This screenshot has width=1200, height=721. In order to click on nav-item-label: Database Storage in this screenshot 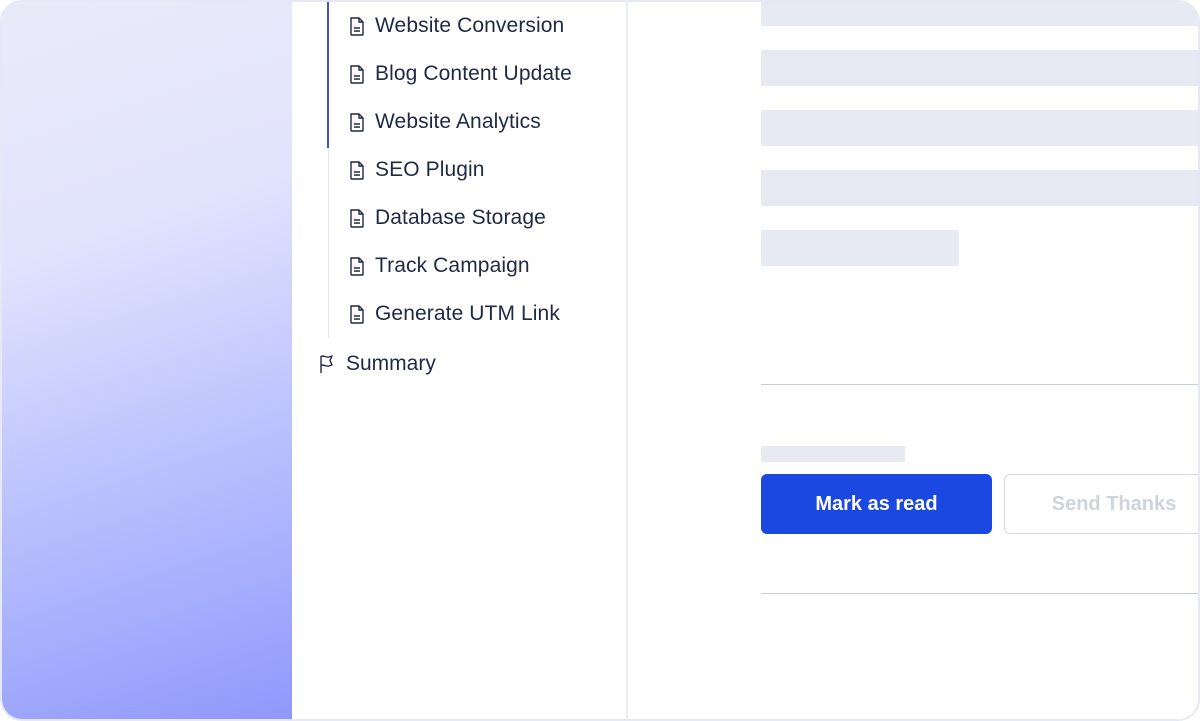, I will do `click(460, 217)`.